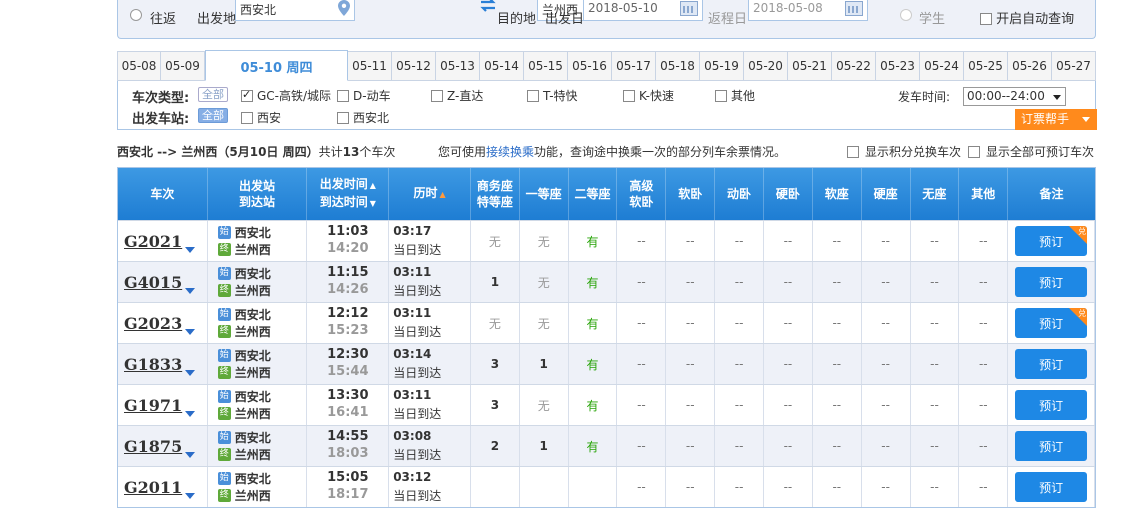  Describe the element at coordinates (153, 241) in the screenshot. I see `train-number: G2021` at that location.